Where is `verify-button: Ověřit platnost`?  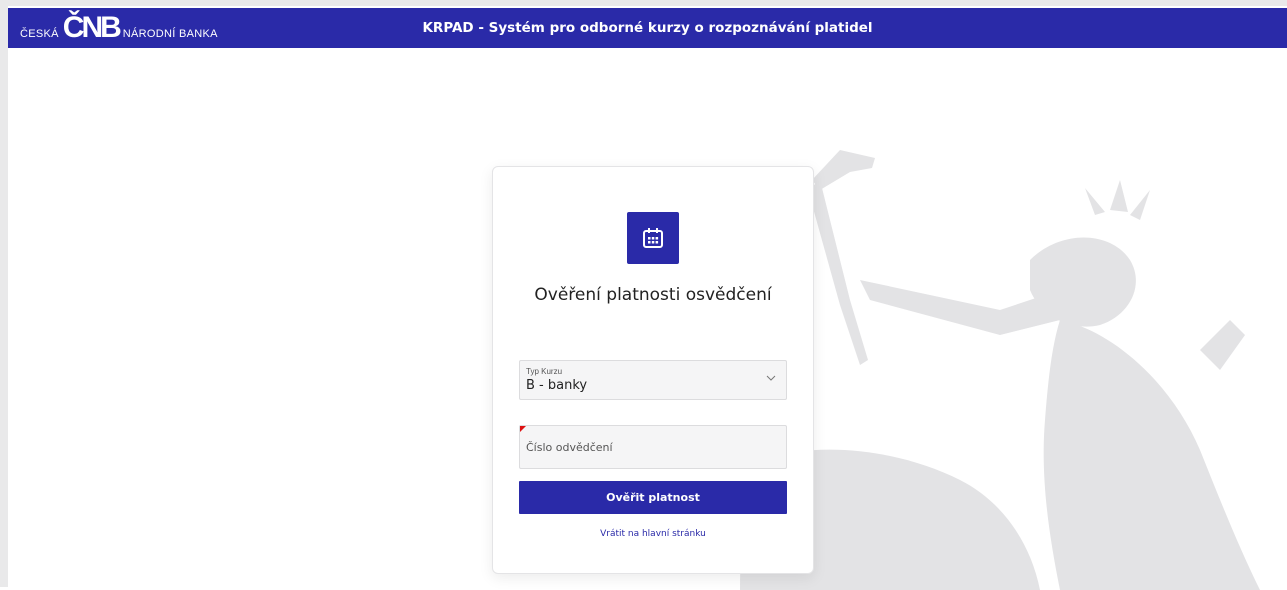 verify-button: Ověřit platnost is located at coordinates (653, 497).